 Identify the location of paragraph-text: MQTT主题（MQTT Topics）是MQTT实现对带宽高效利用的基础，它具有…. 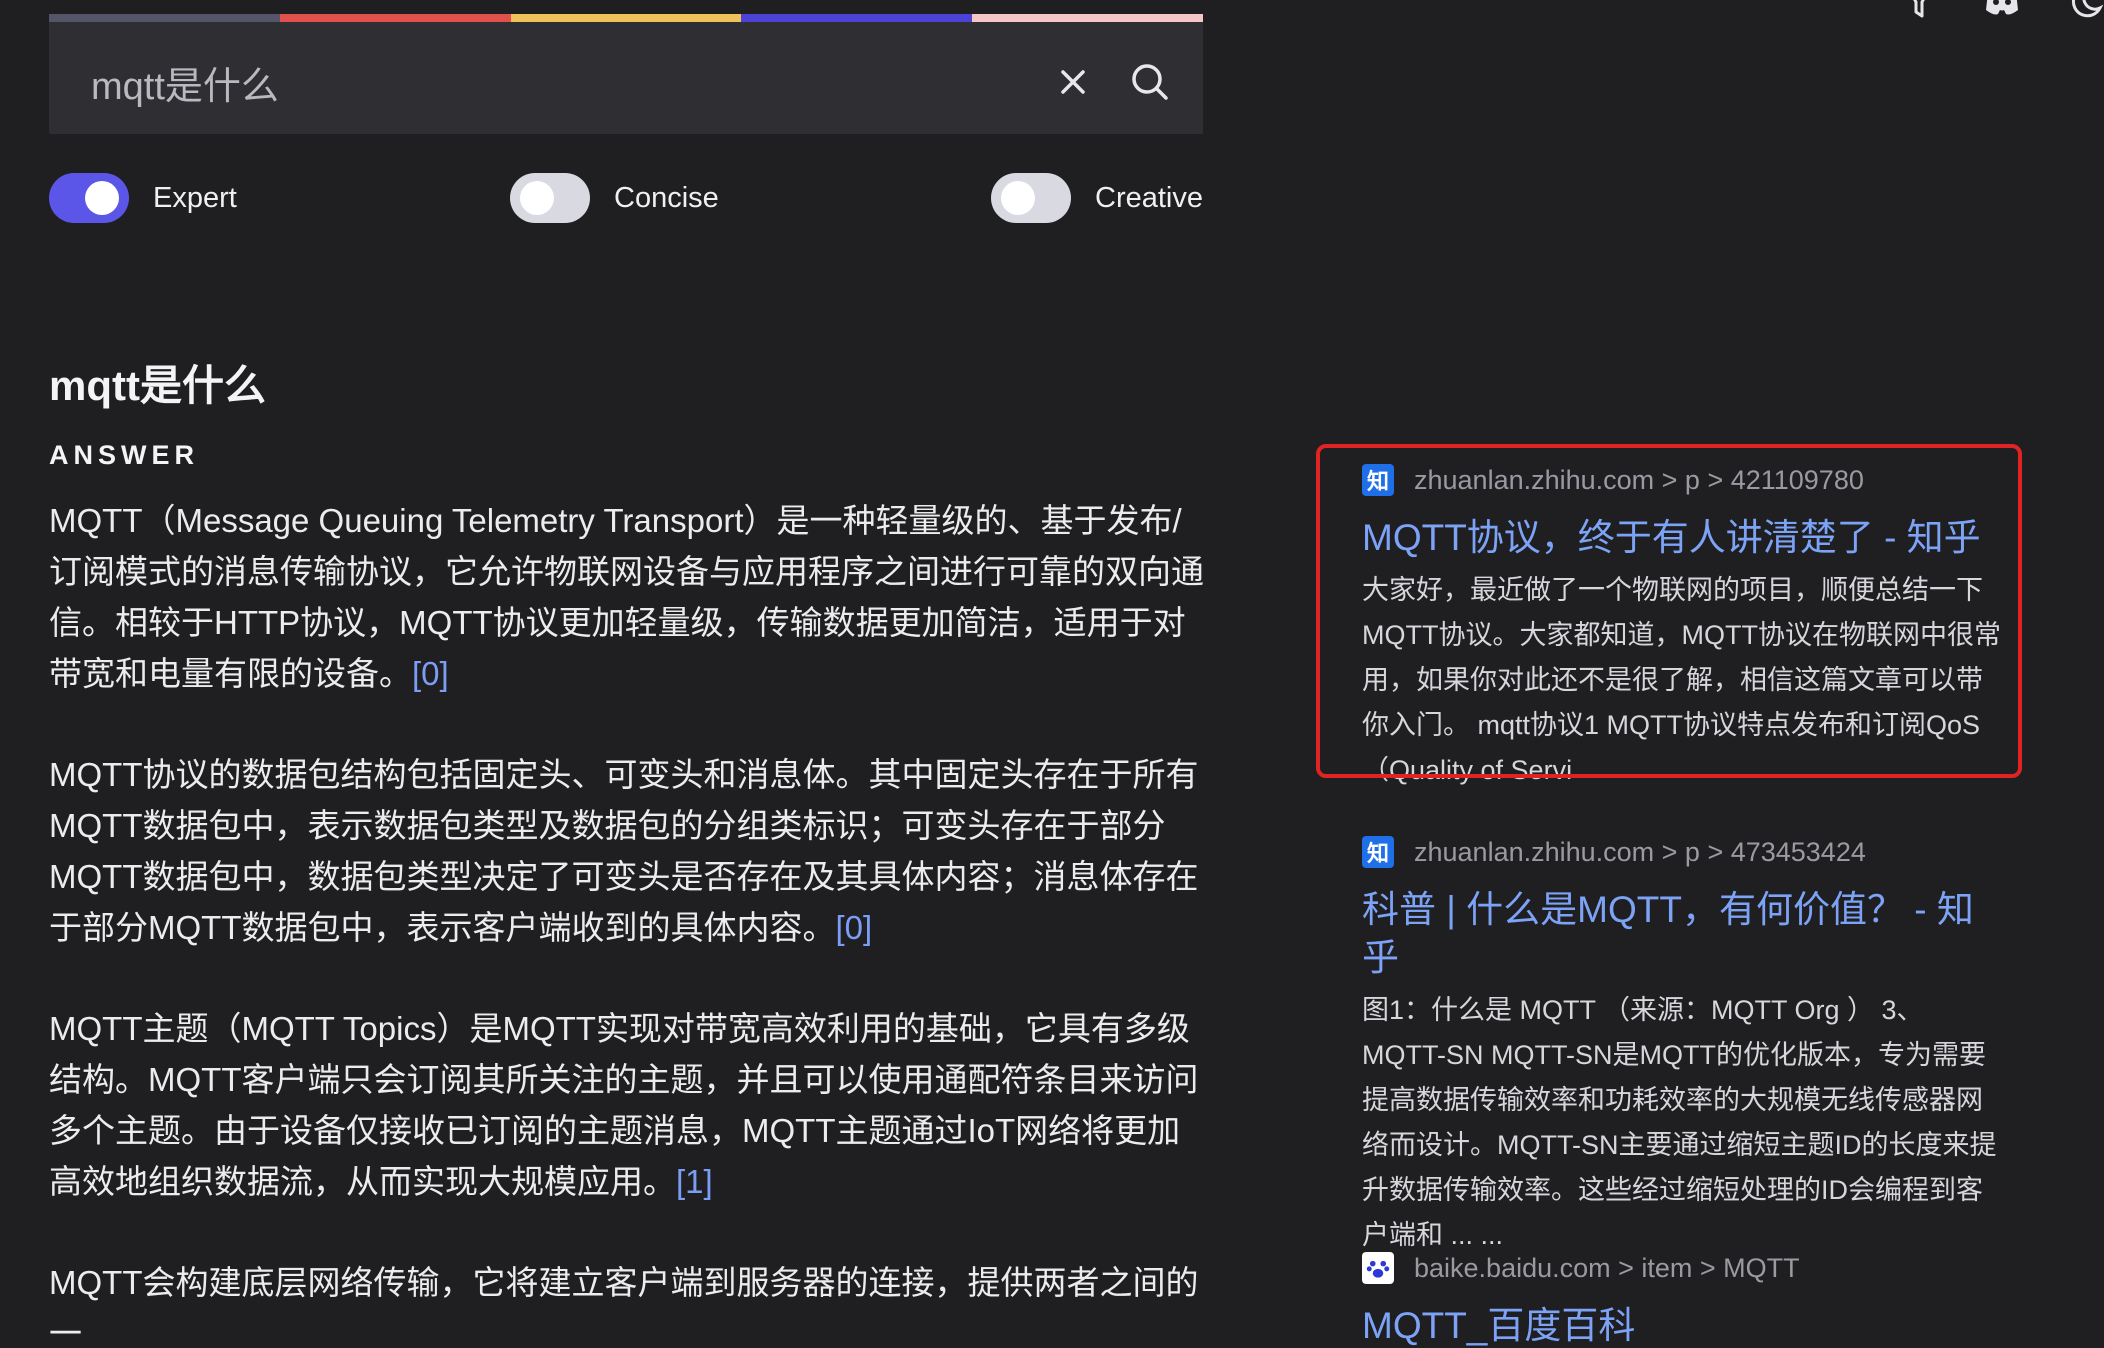
(624, 1105).